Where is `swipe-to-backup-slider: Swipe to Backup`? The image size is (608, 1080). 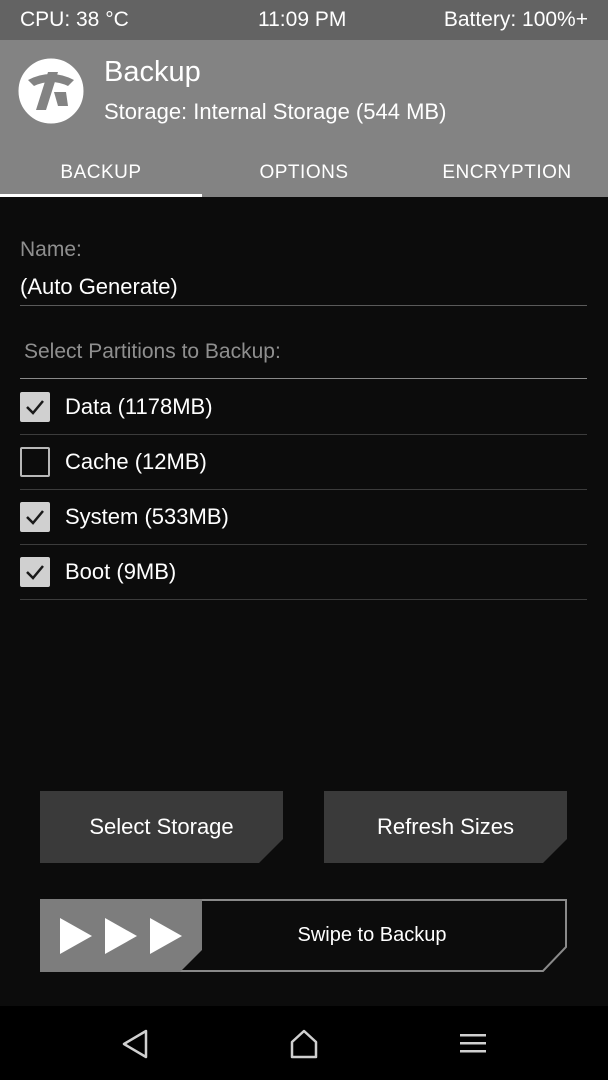
swipe-to-backup-slider: Swipe to Backup is located at coordinates (304, 935).